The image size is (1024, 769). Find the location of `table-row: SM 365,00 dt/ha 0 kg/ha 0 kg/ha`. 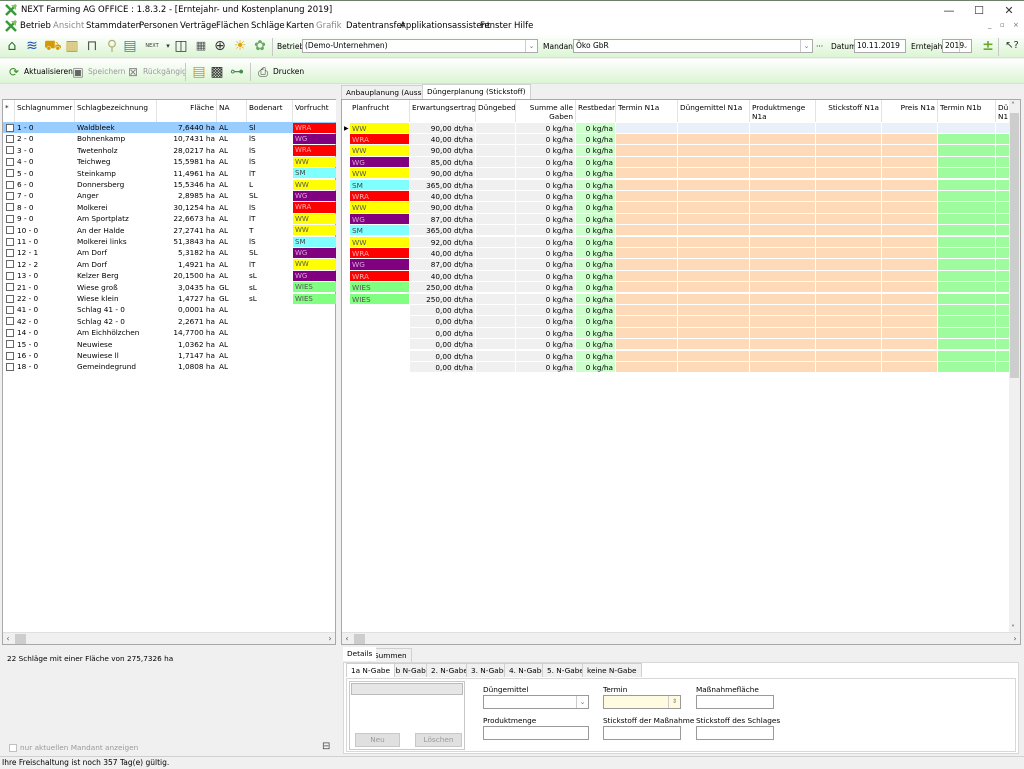

table-row: SM 365,00 dt/ha 0 kg/ha 0 kg/ha is located at coordinates (676, 184).